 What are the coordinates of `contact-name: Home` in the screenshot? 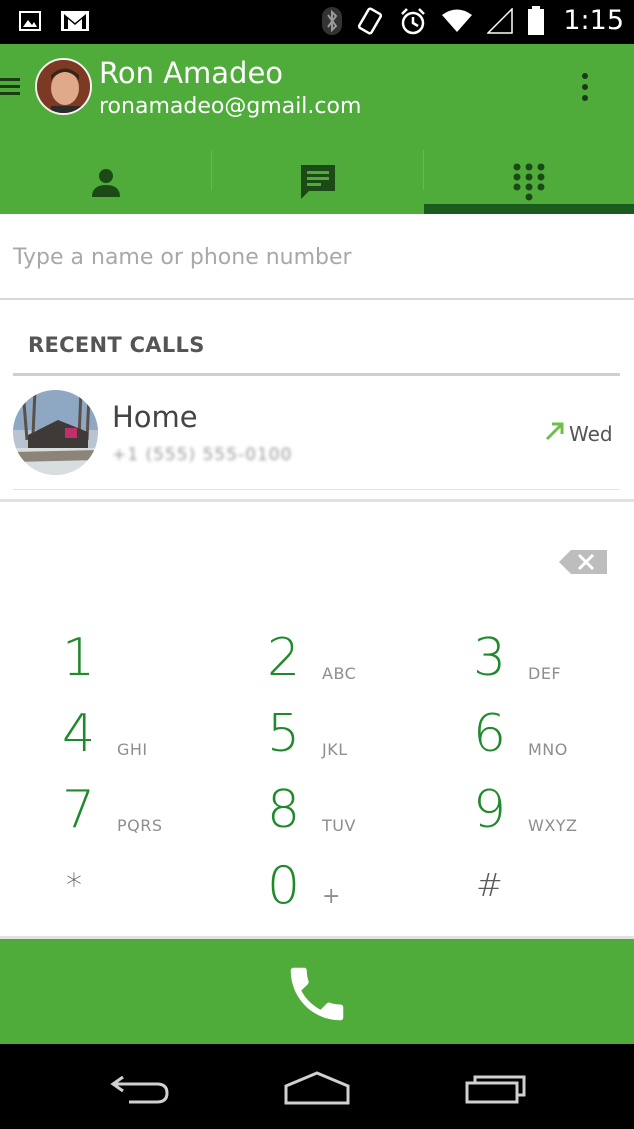 It's located at (155, 417).